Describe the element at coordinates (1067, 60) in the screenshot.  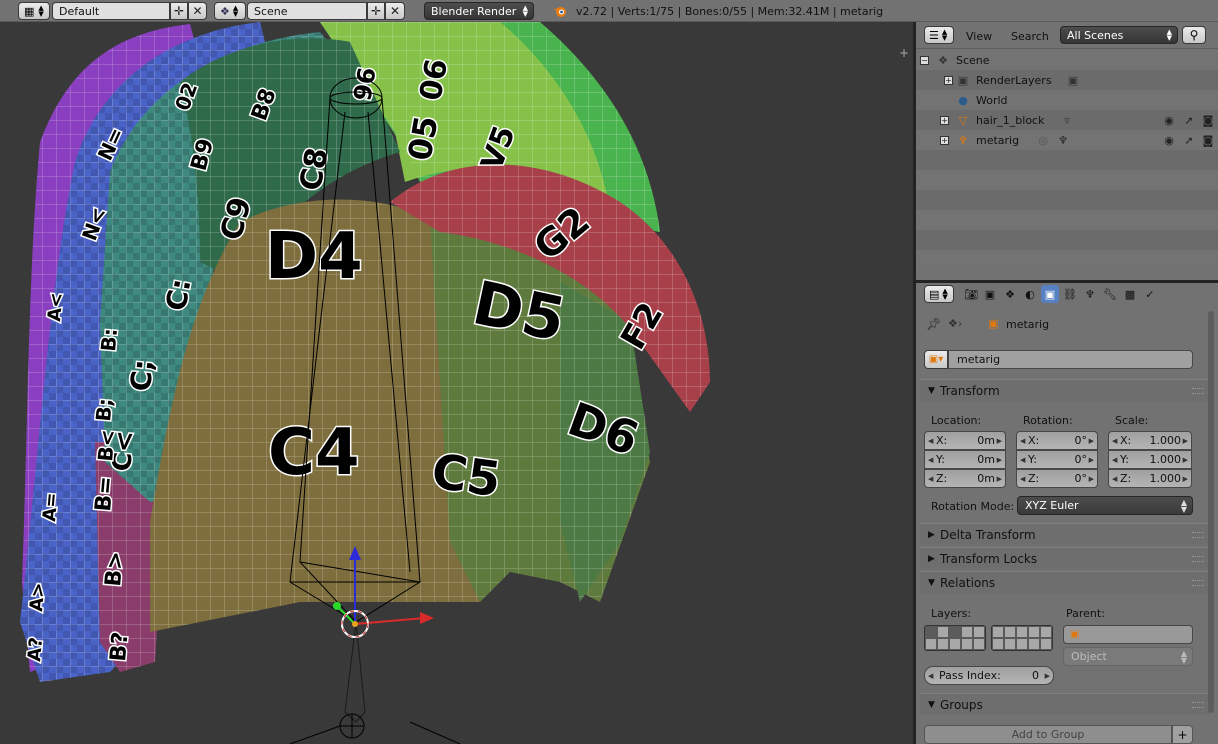
I see `tree-item-scene: − ❖ Scene` at that location.